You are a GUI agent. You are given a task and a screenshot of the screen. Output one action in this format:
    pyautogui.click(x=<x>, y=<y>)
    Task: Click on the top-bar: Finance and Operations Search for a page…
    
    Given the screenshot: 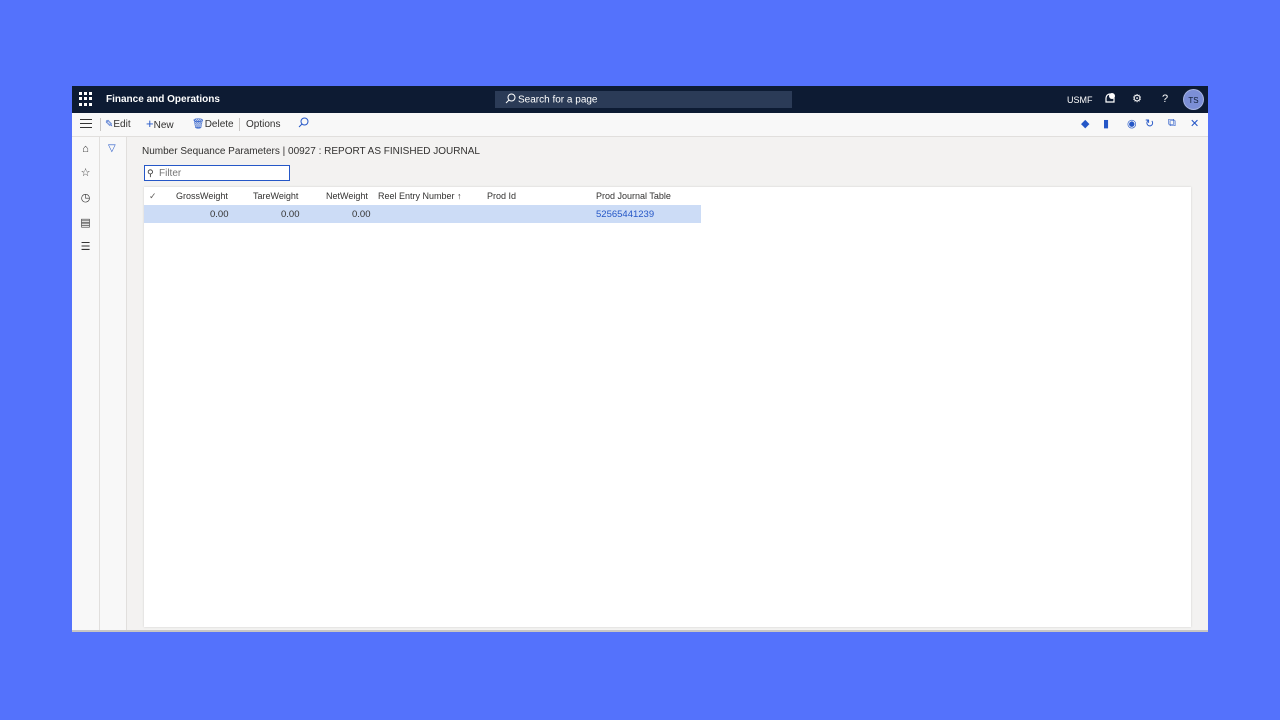 What is the action you would take?
    pyautogui.click(x=640, y=99)
    